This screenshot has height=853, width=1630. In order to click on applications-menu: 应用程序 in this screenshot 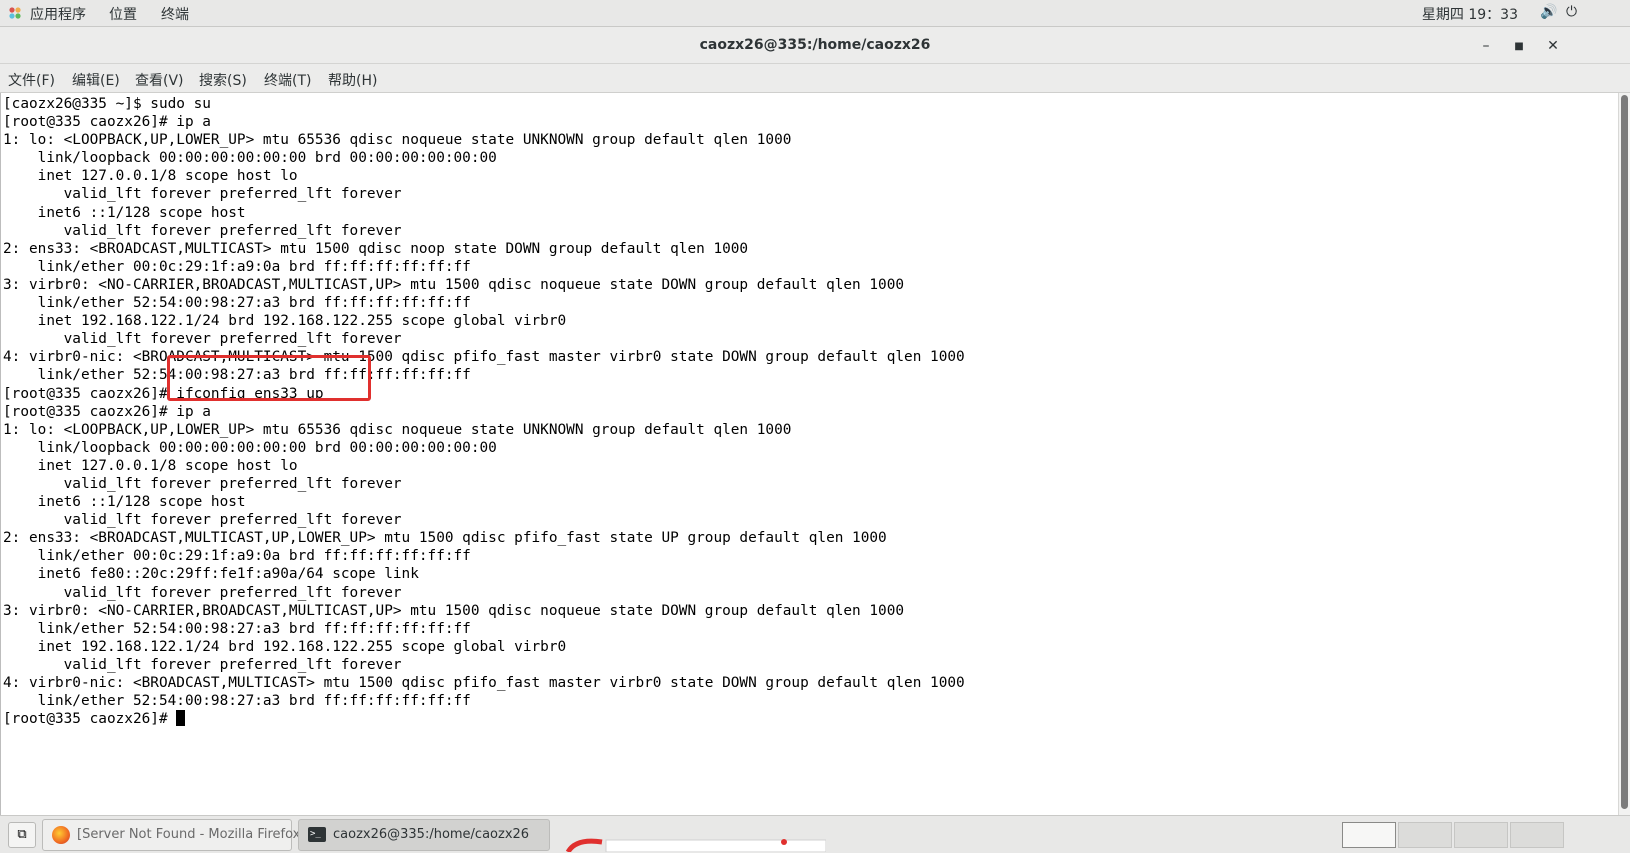, I will do `click(58, 14)`.